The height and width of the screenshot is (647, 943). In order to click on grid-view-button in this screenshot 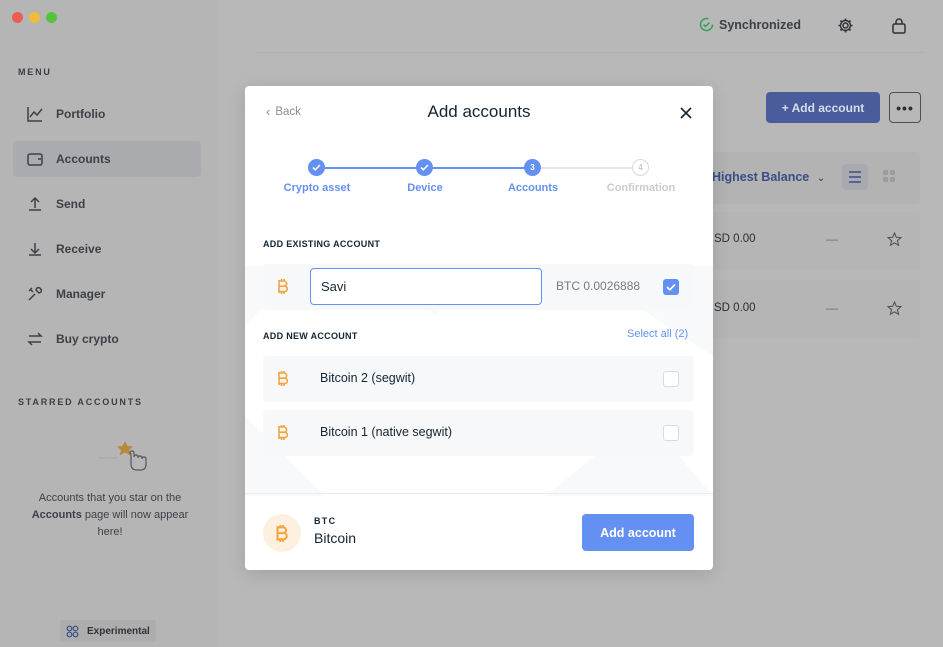, I will do `click(889, 176)`.